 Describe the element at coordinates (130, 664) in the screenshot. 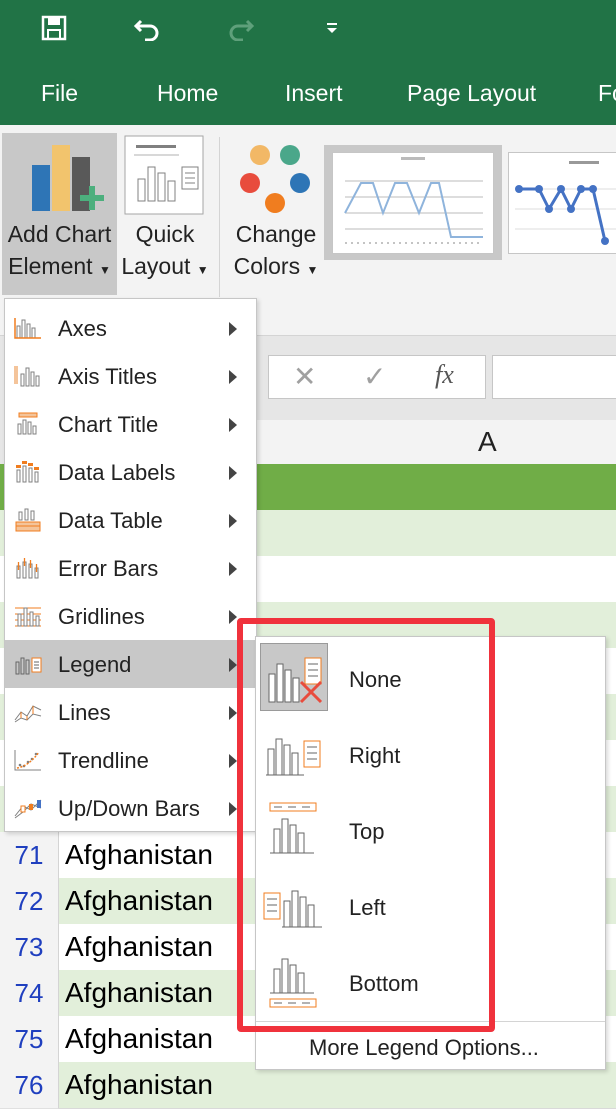

I see `menu-item-legend: Legend` at that location.